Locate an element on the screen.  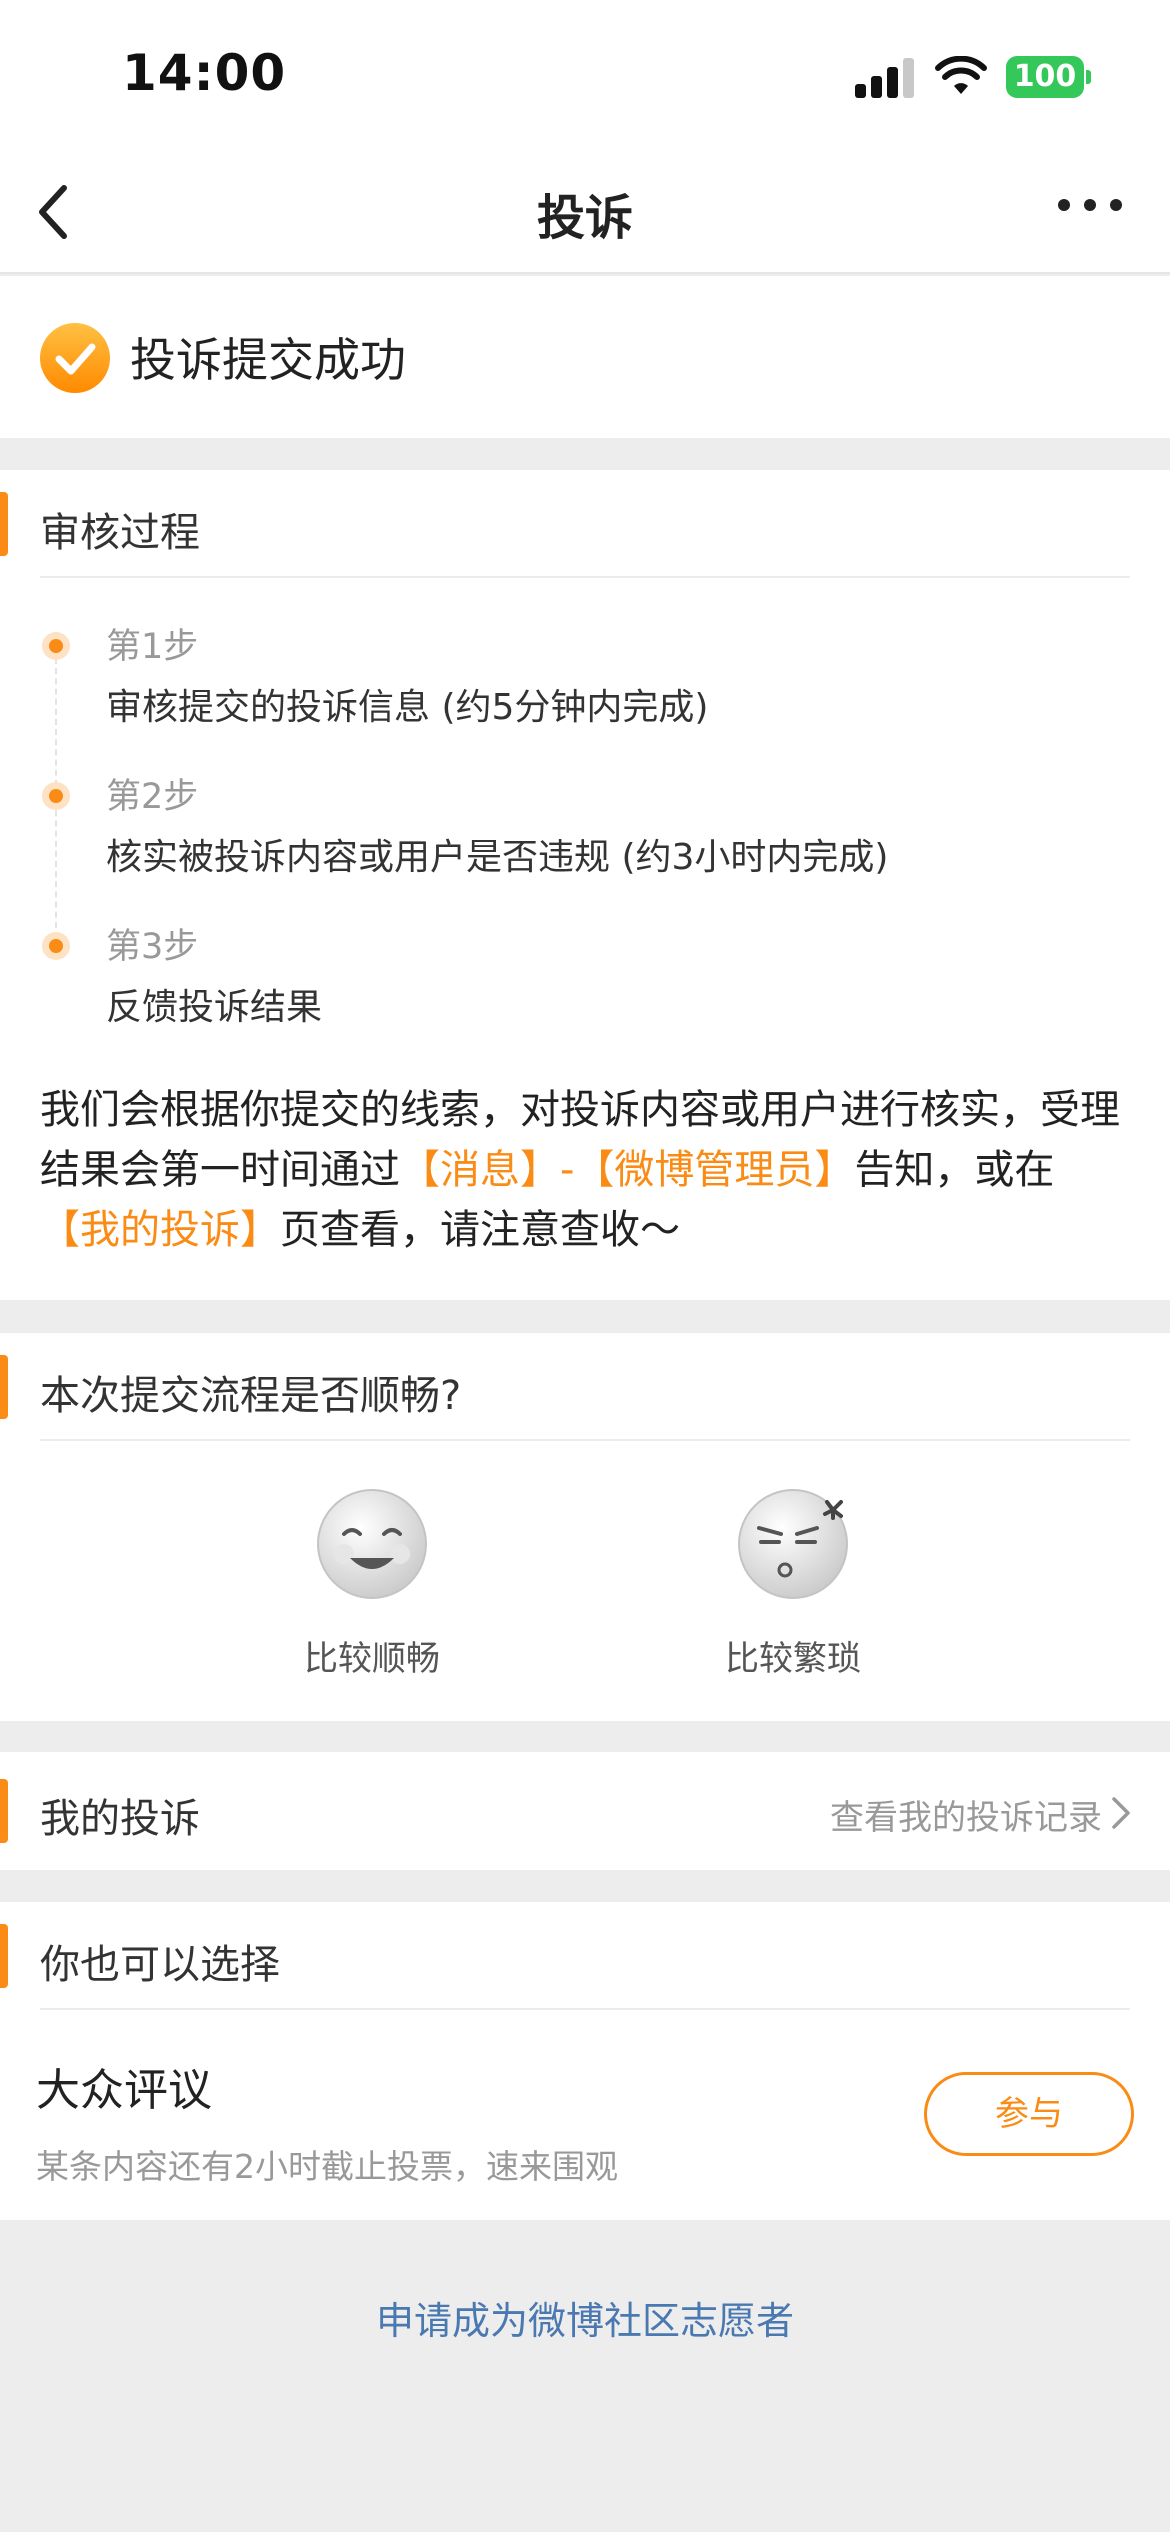
smile-face-icon is located at coordinates (372, 1544).